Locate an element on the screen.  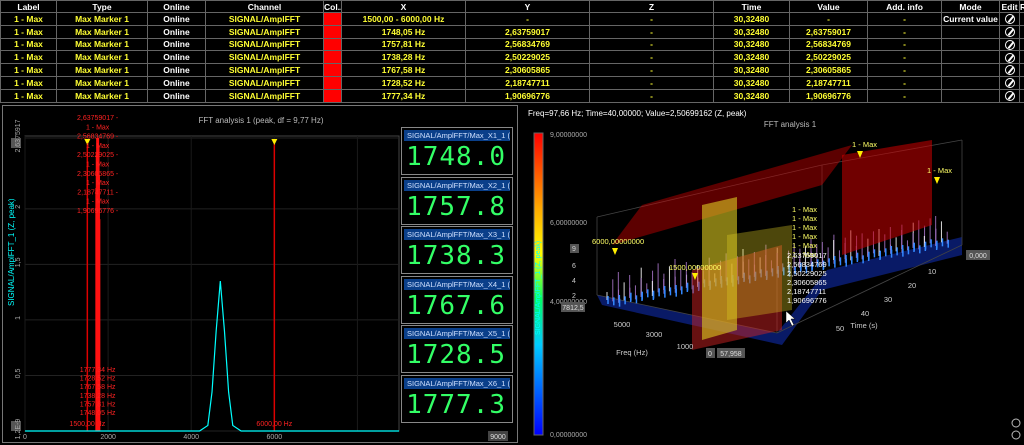
corner-label: 0 is located at coordinates (710, 354).